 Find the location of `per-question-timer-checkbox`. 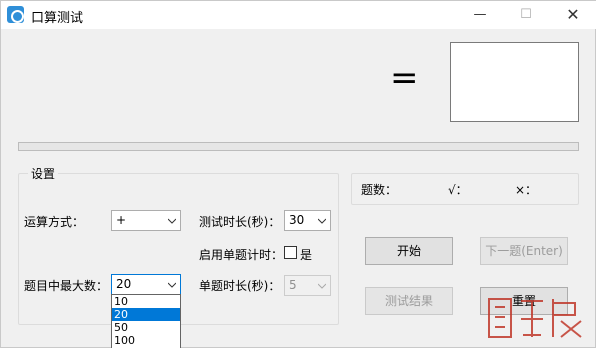

per-question-timer-checkbox is located at coordinates (290, 252).